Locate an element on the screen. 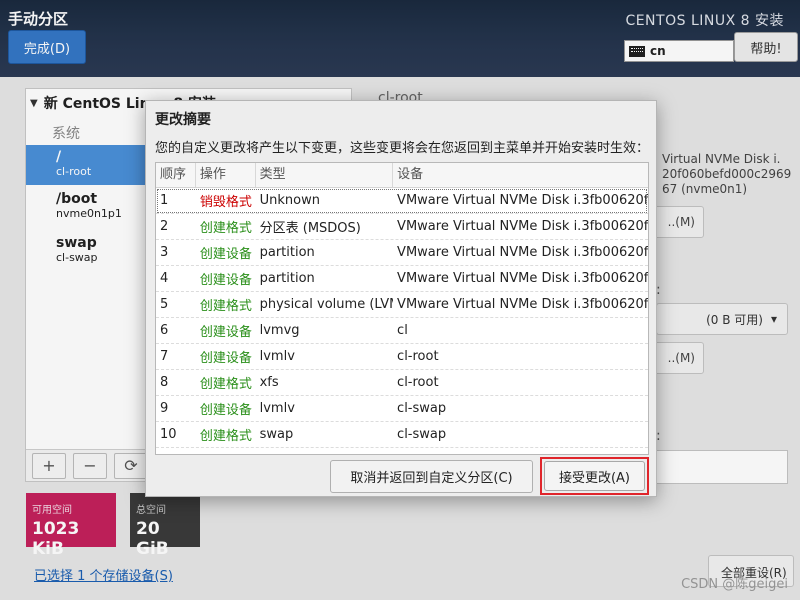  table-row: 7 创建设备 lvmlv cl-root is located at coordinates (402, 357).